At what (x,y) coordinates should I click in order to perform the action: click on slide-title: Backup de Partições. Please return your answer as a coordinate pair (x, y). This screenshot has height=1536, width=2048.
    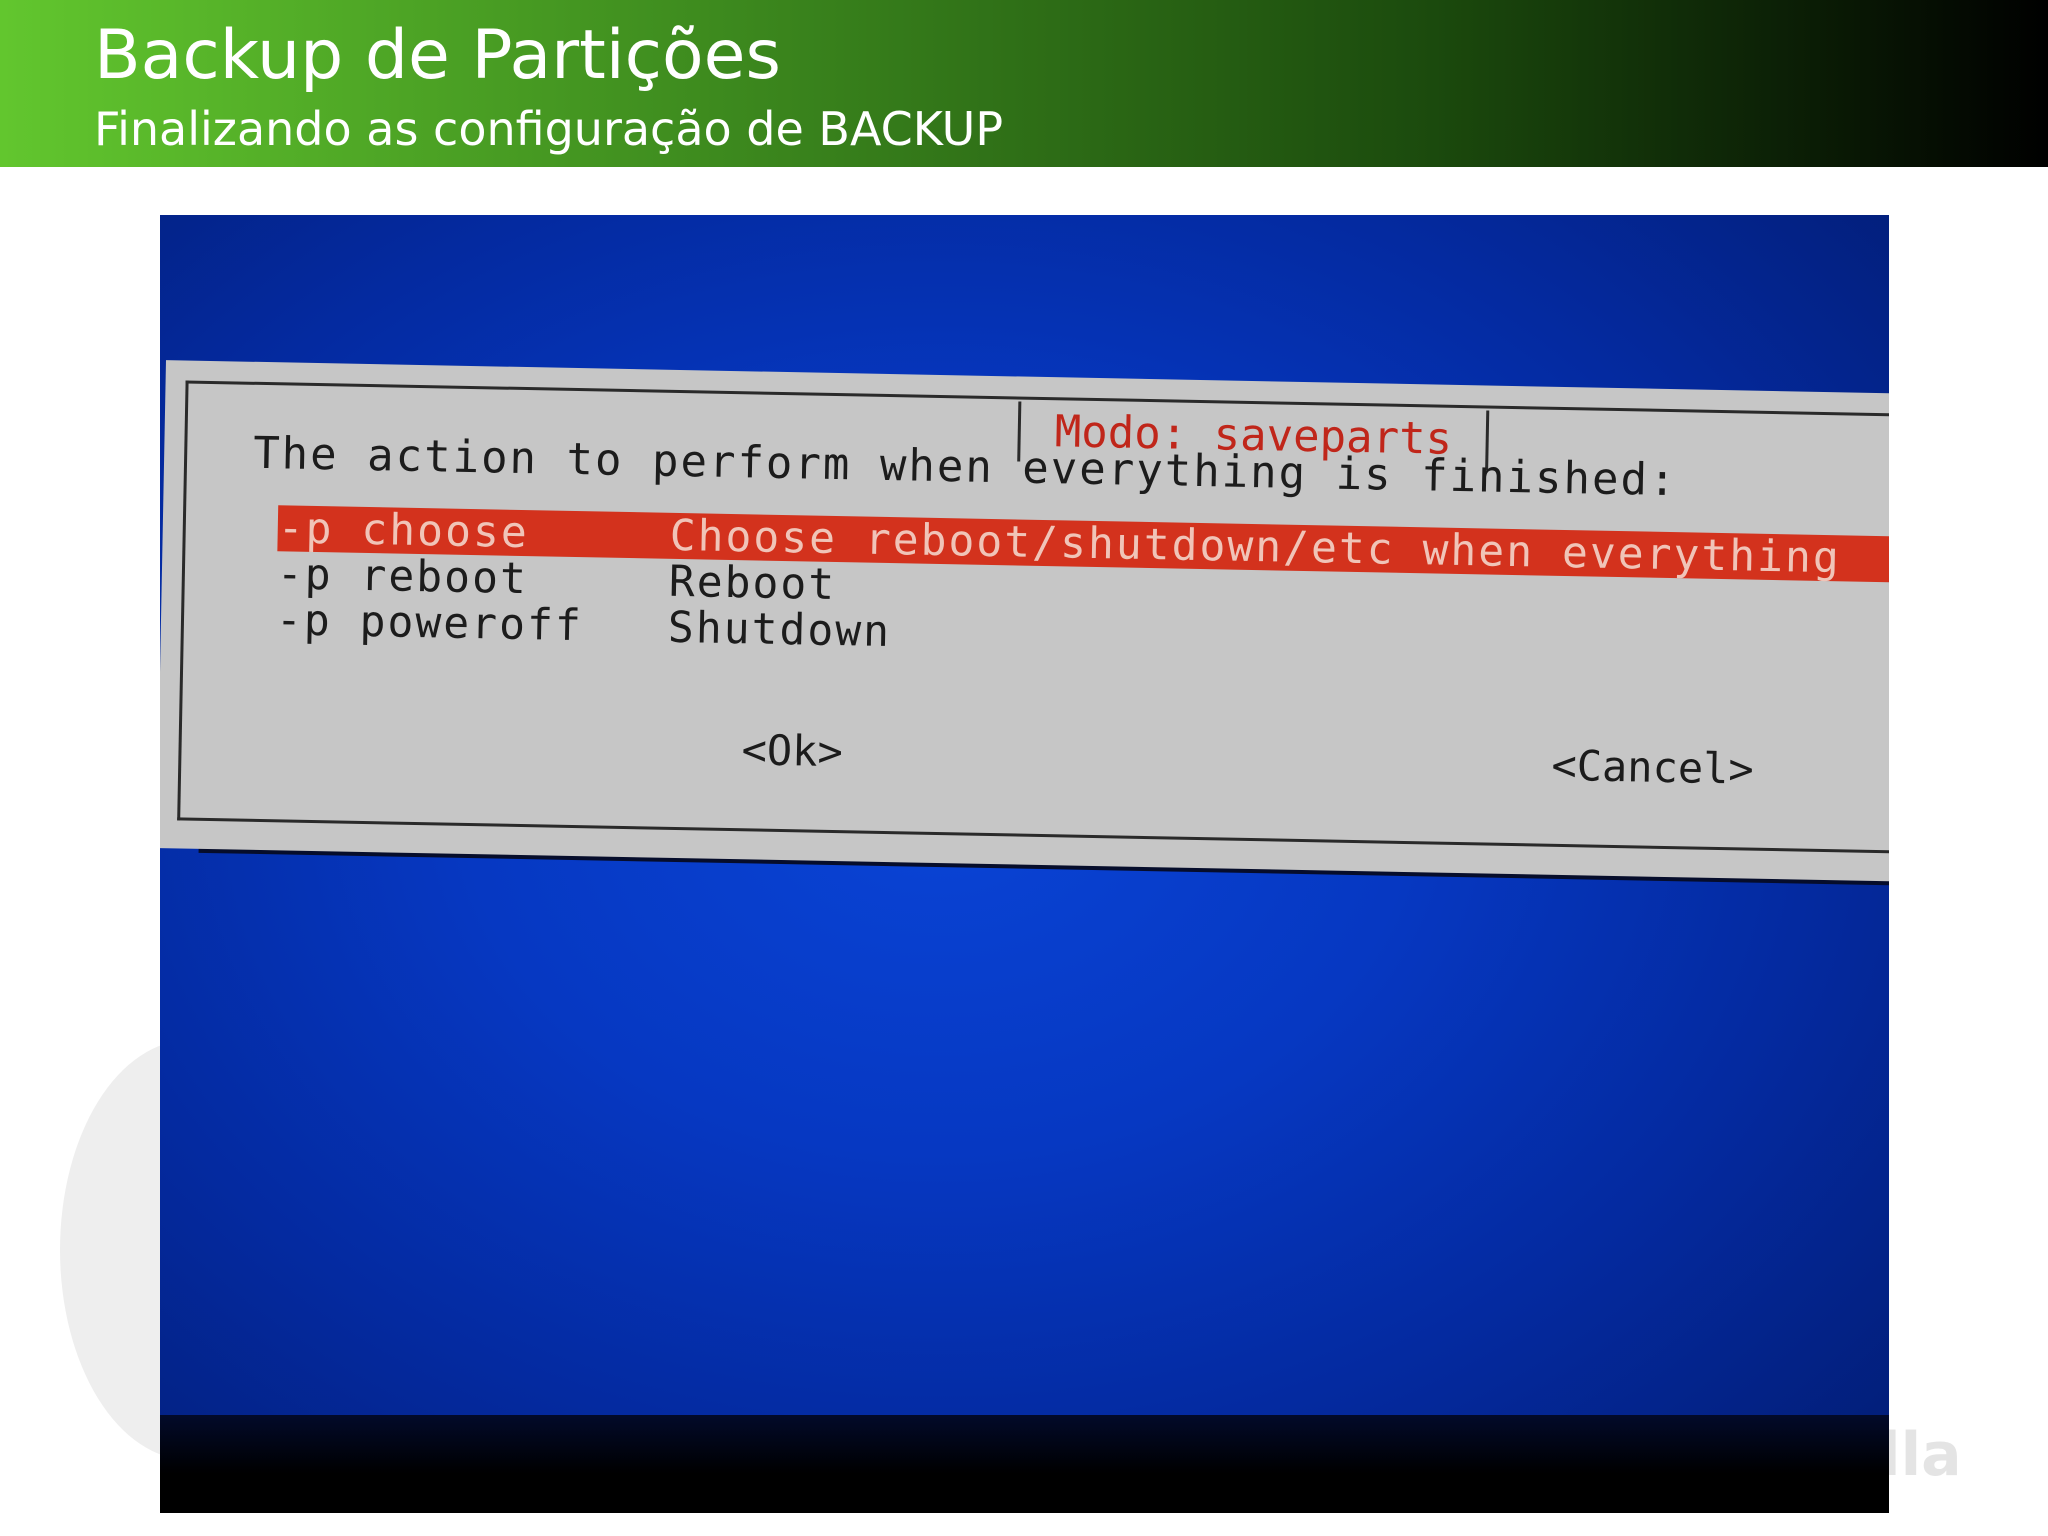
    Looking at the image, I should click on (437, 55).